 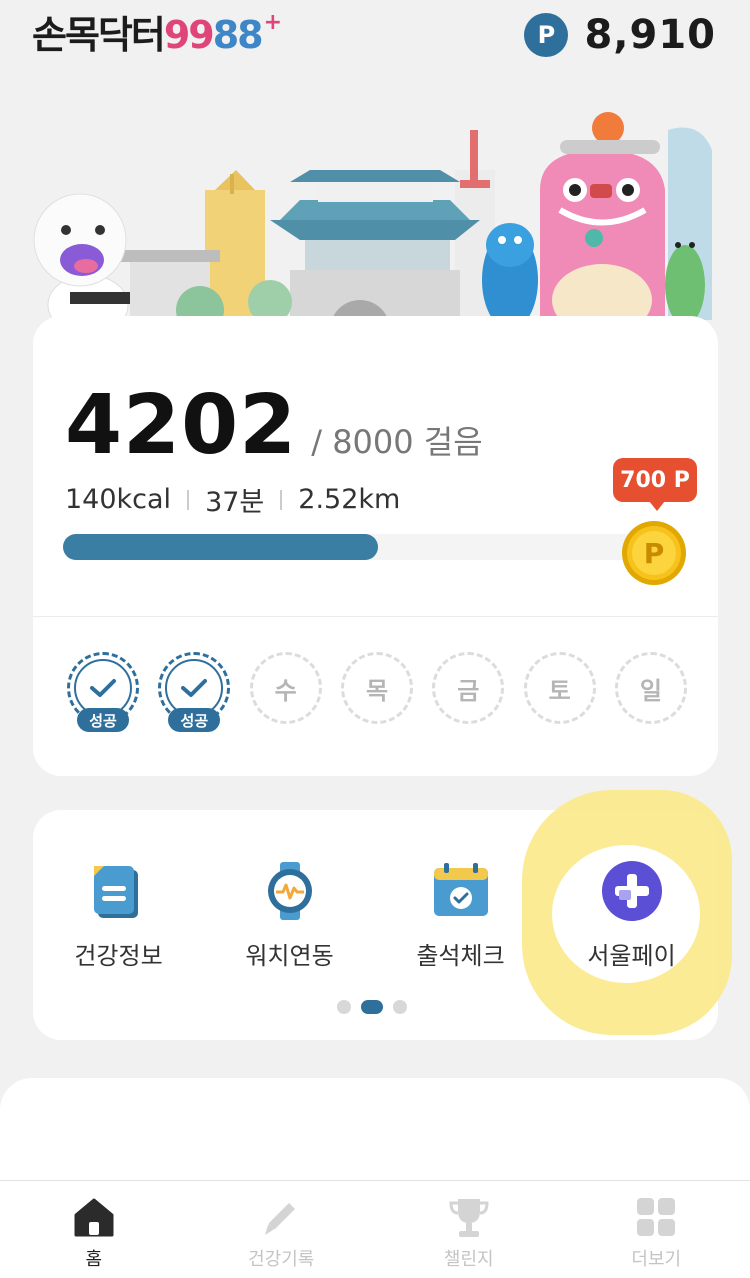 I want to click on day-label: 목, so click(x=376, y=688).